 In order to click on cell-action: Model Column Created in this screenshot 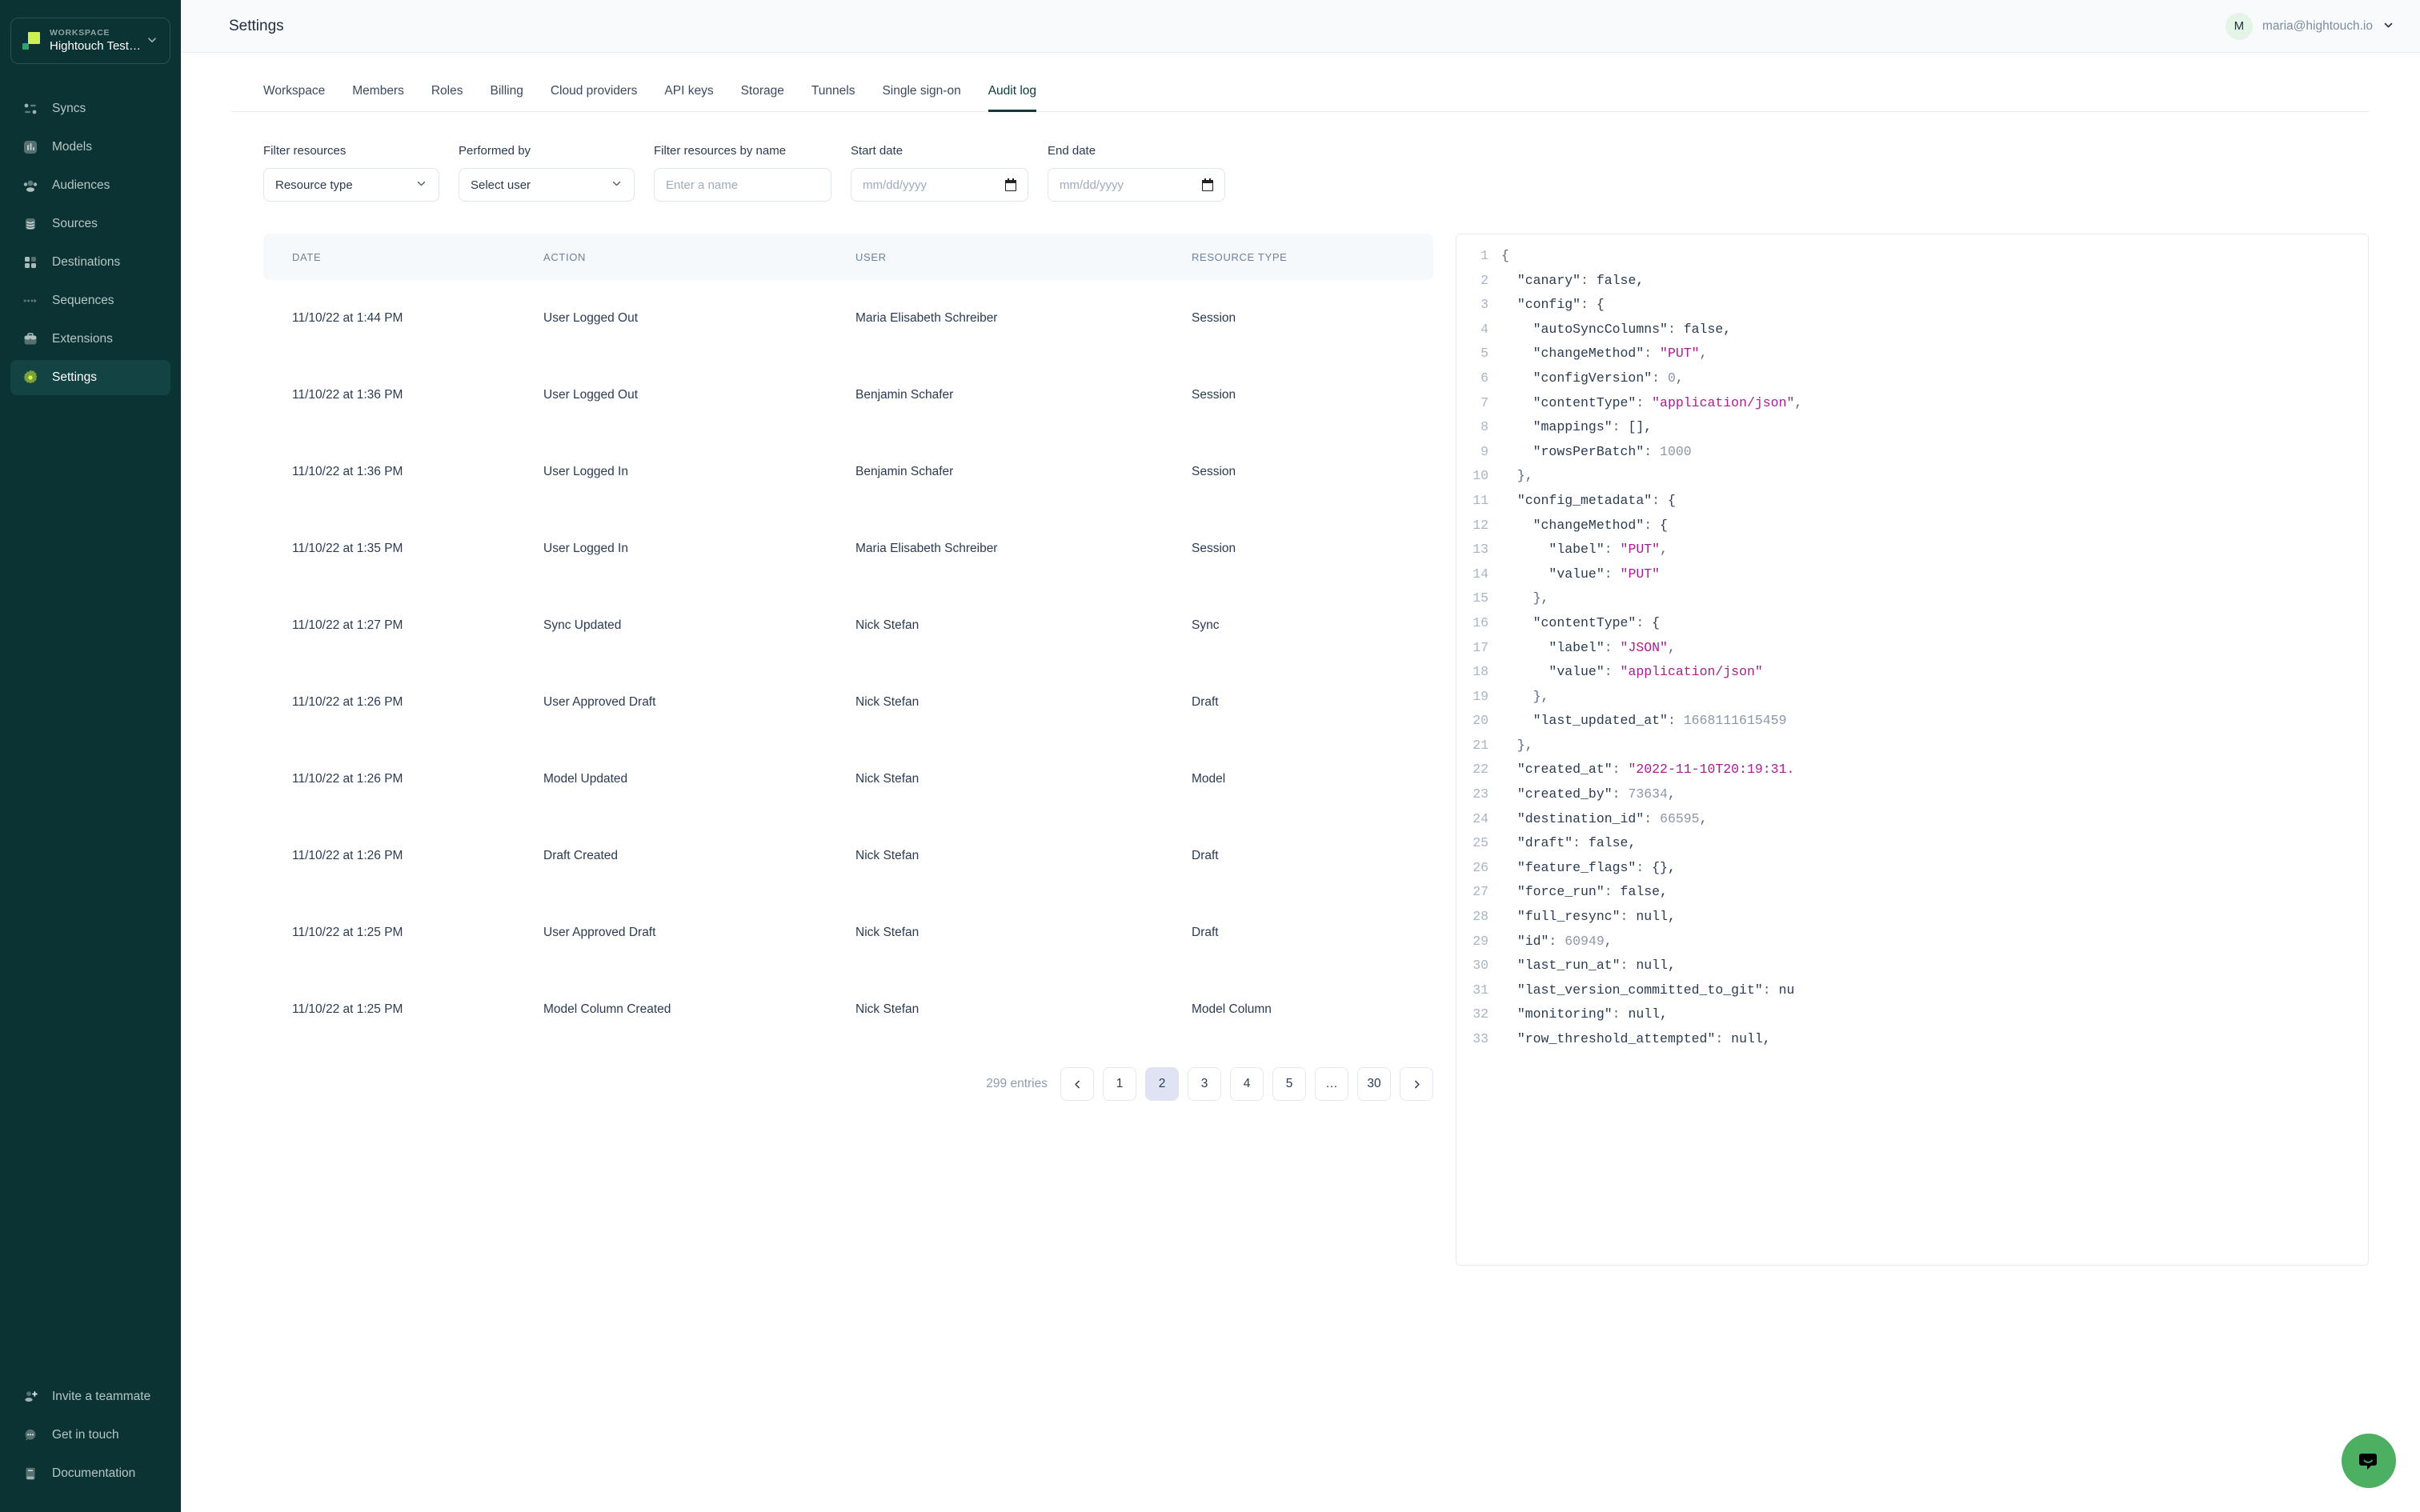, I will do `click(607, 1009)`.